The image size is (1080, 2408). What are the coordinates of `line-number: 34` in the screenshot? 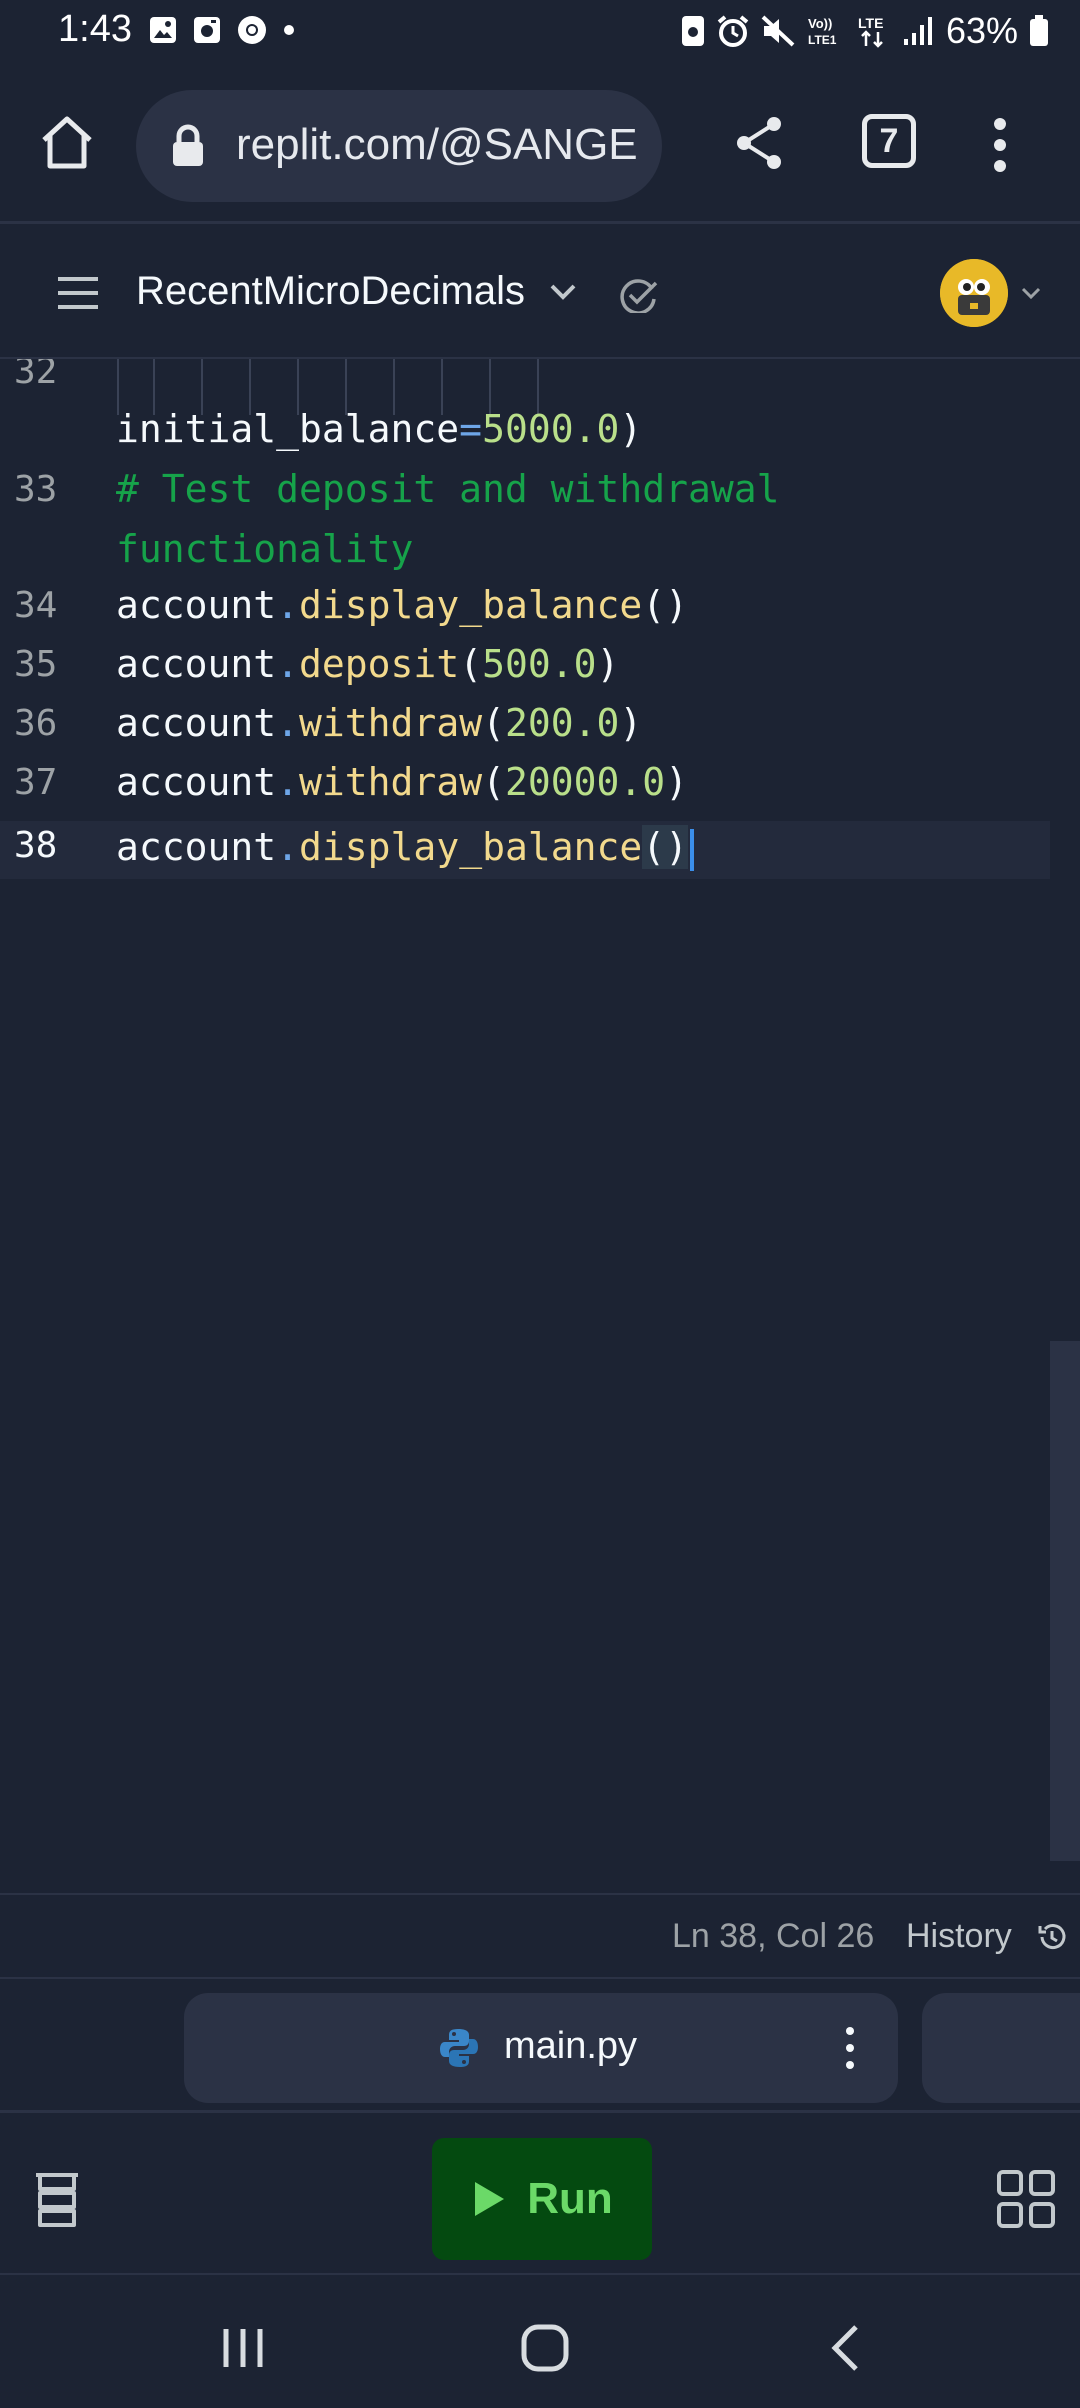 It's located at (36, 605).